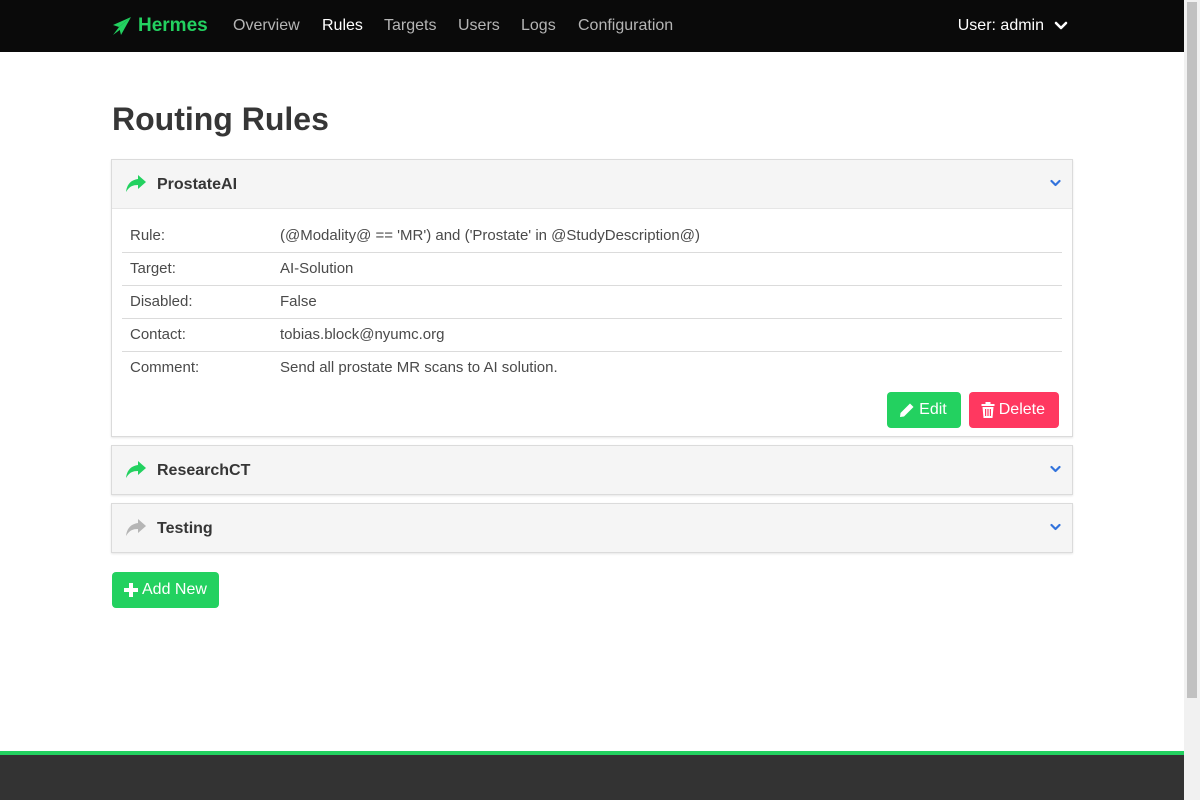  Describe the element at coordinates (538, 26) in the screenshot. I see `nav-logs: Logs` at that location.